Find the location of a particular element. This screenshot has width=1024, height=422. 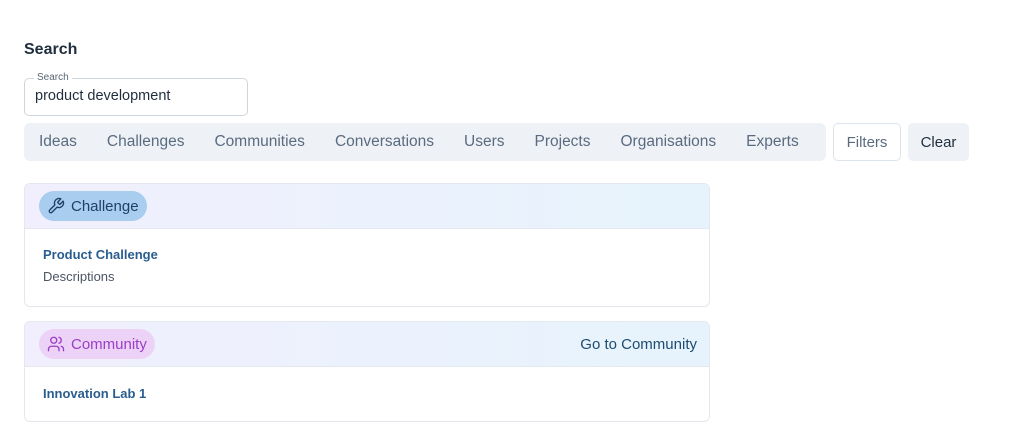

community-badge: Community is located at coordinates (97, 344).